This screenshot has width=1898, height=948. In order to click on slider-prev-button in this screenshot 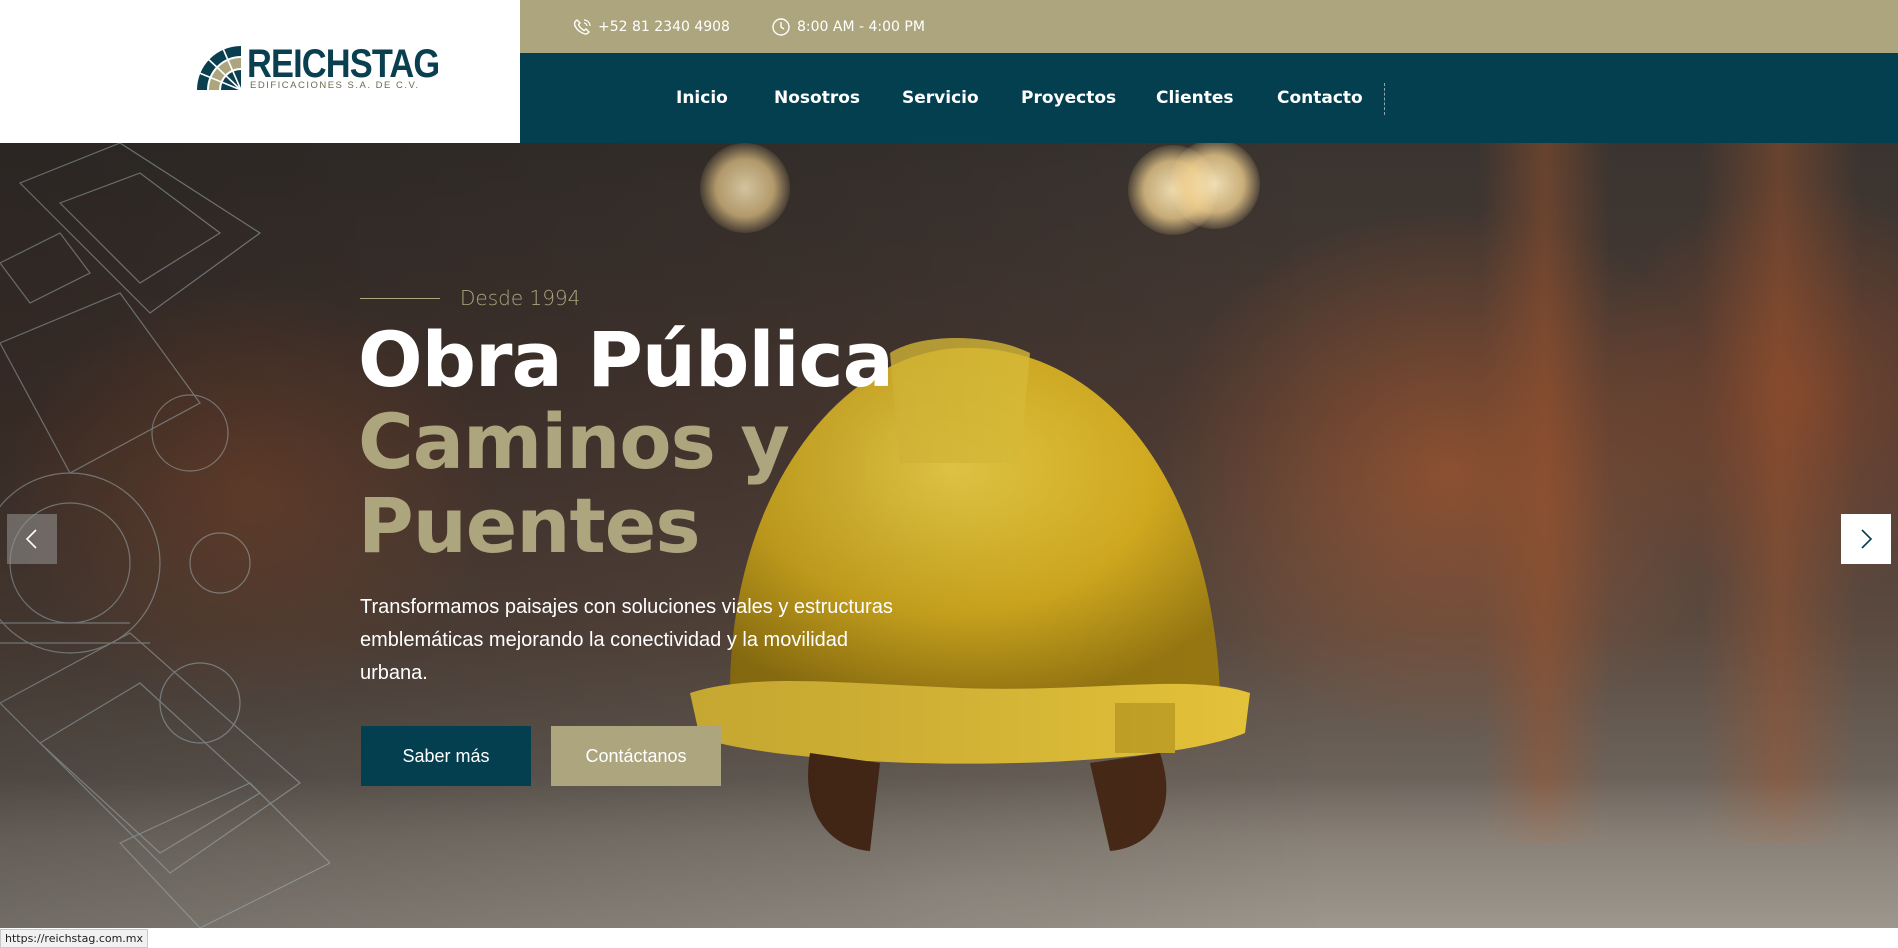, I will do `click(32, 539)`.